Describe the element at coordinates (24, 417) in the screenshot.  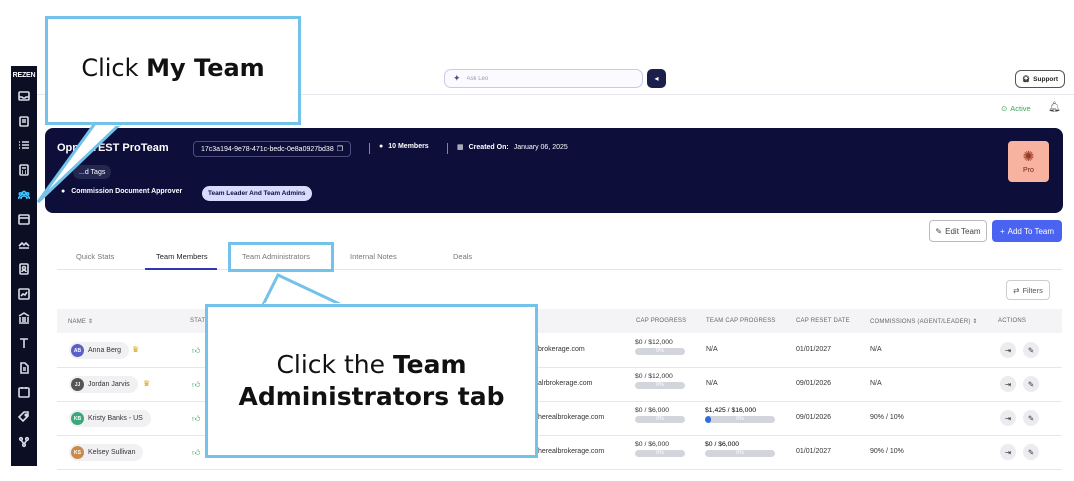
I see `sidebar-tag-icon` at that location.